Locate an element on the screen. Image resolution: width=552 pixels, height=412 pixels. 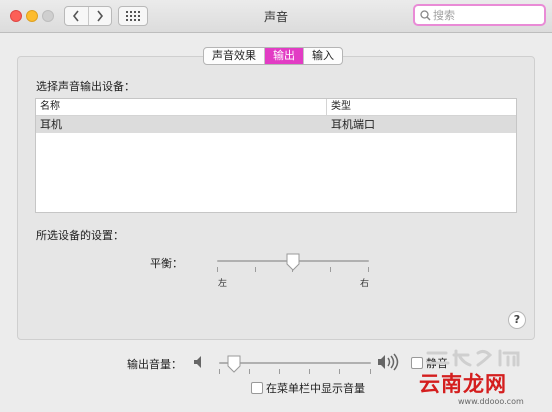
tab-output: 输出 is located at coordinates (283, 56).